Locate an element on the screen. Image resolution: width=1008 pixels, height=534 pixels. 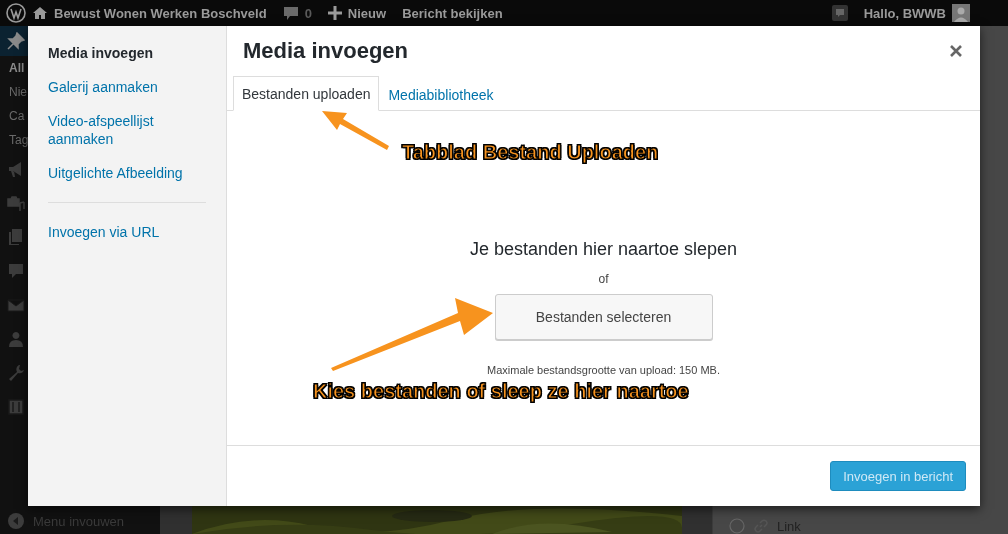
arrow is located at coordinates (355, 130).